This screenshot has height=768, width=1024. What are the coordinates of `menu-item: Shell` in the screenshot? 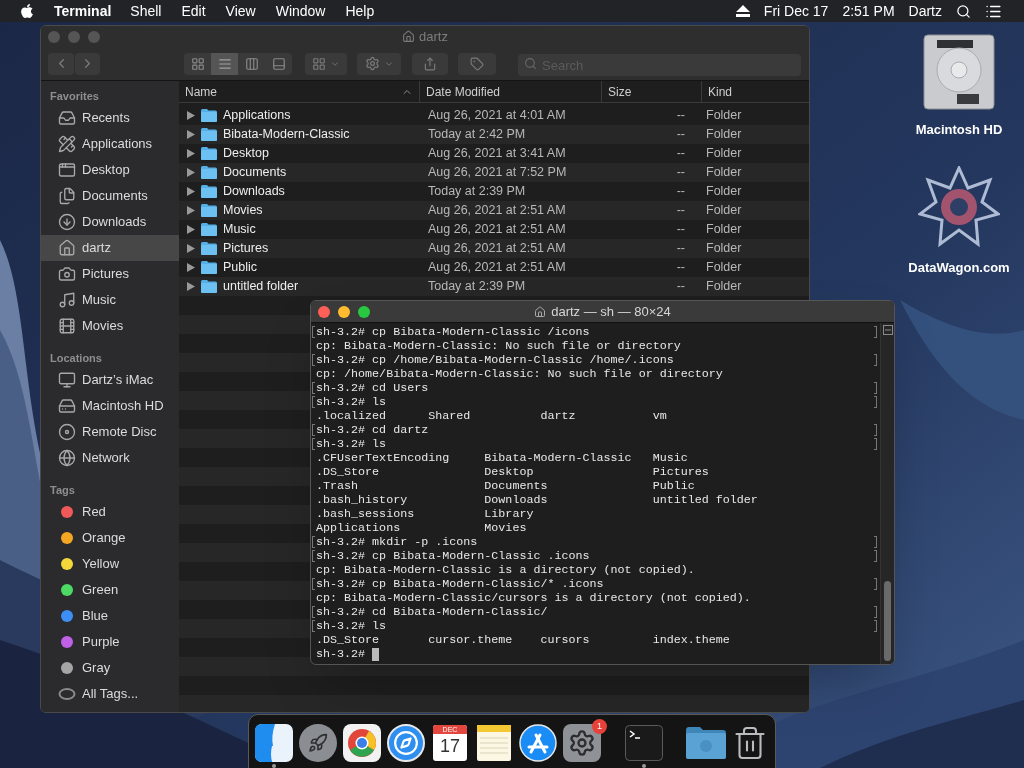 It's located at (146, 11).